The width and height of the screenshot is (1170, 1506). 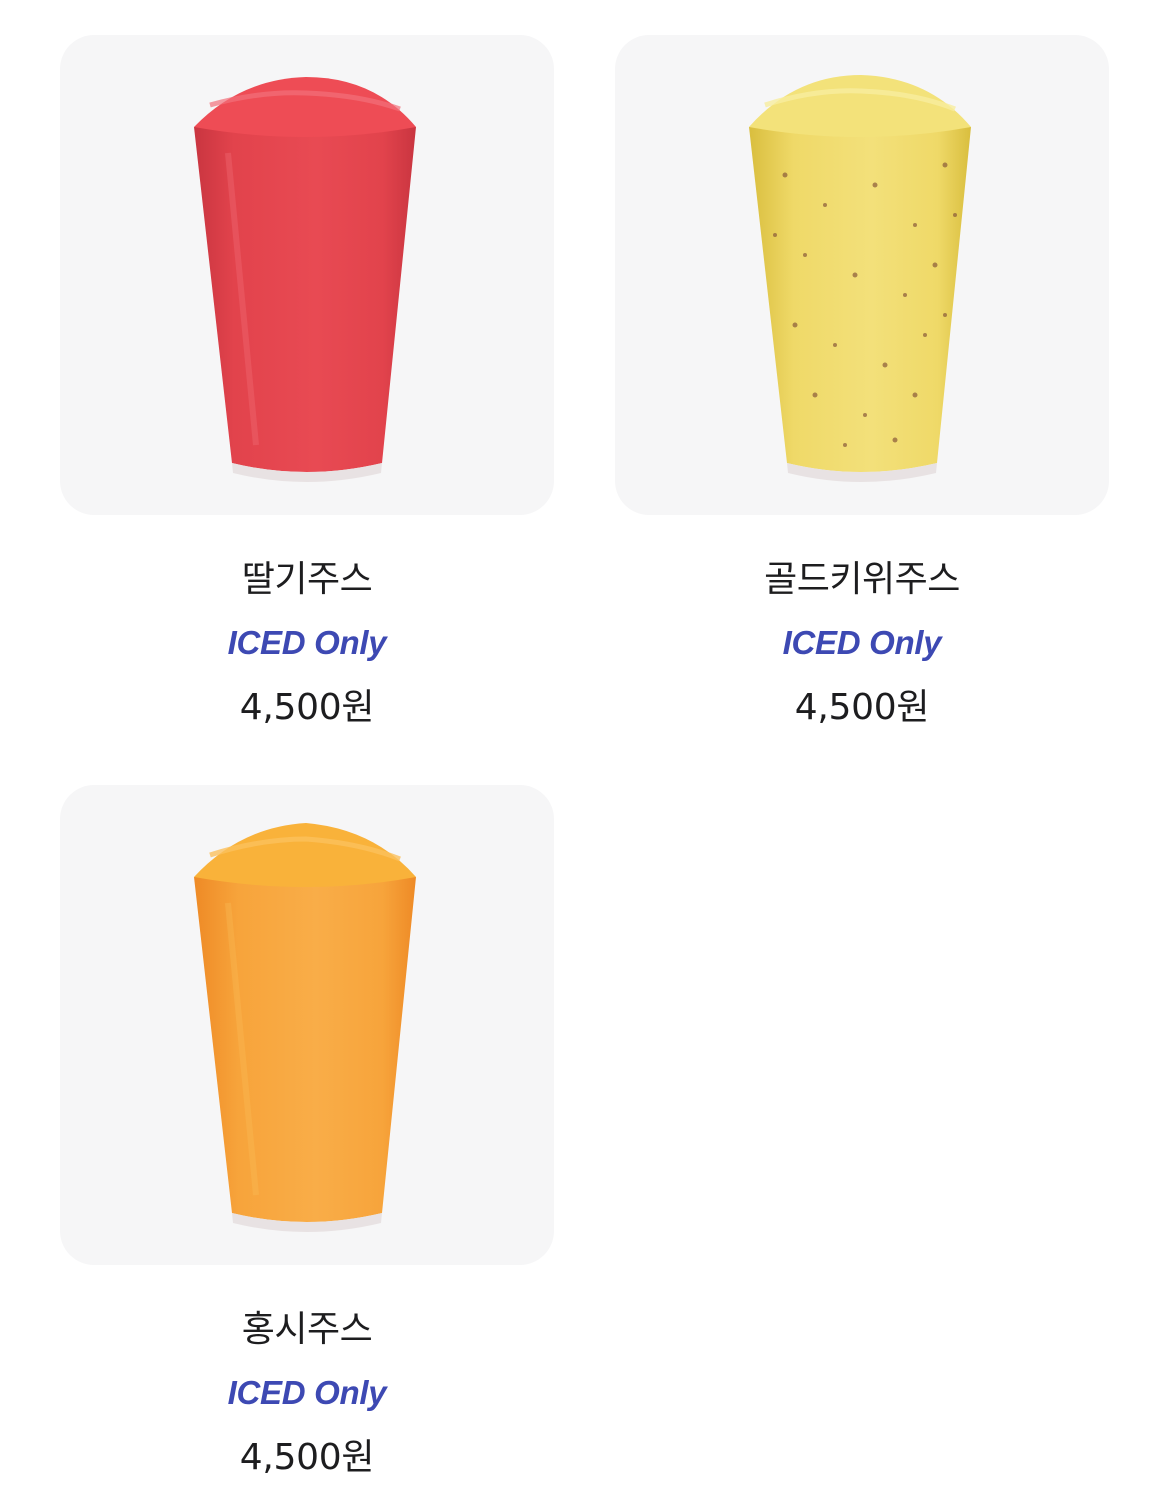 What do you see at coordinates (305, 1027) in the screenshot?
I see `persimmon-juice-cup-icon` at bounding box center [305, 1027].